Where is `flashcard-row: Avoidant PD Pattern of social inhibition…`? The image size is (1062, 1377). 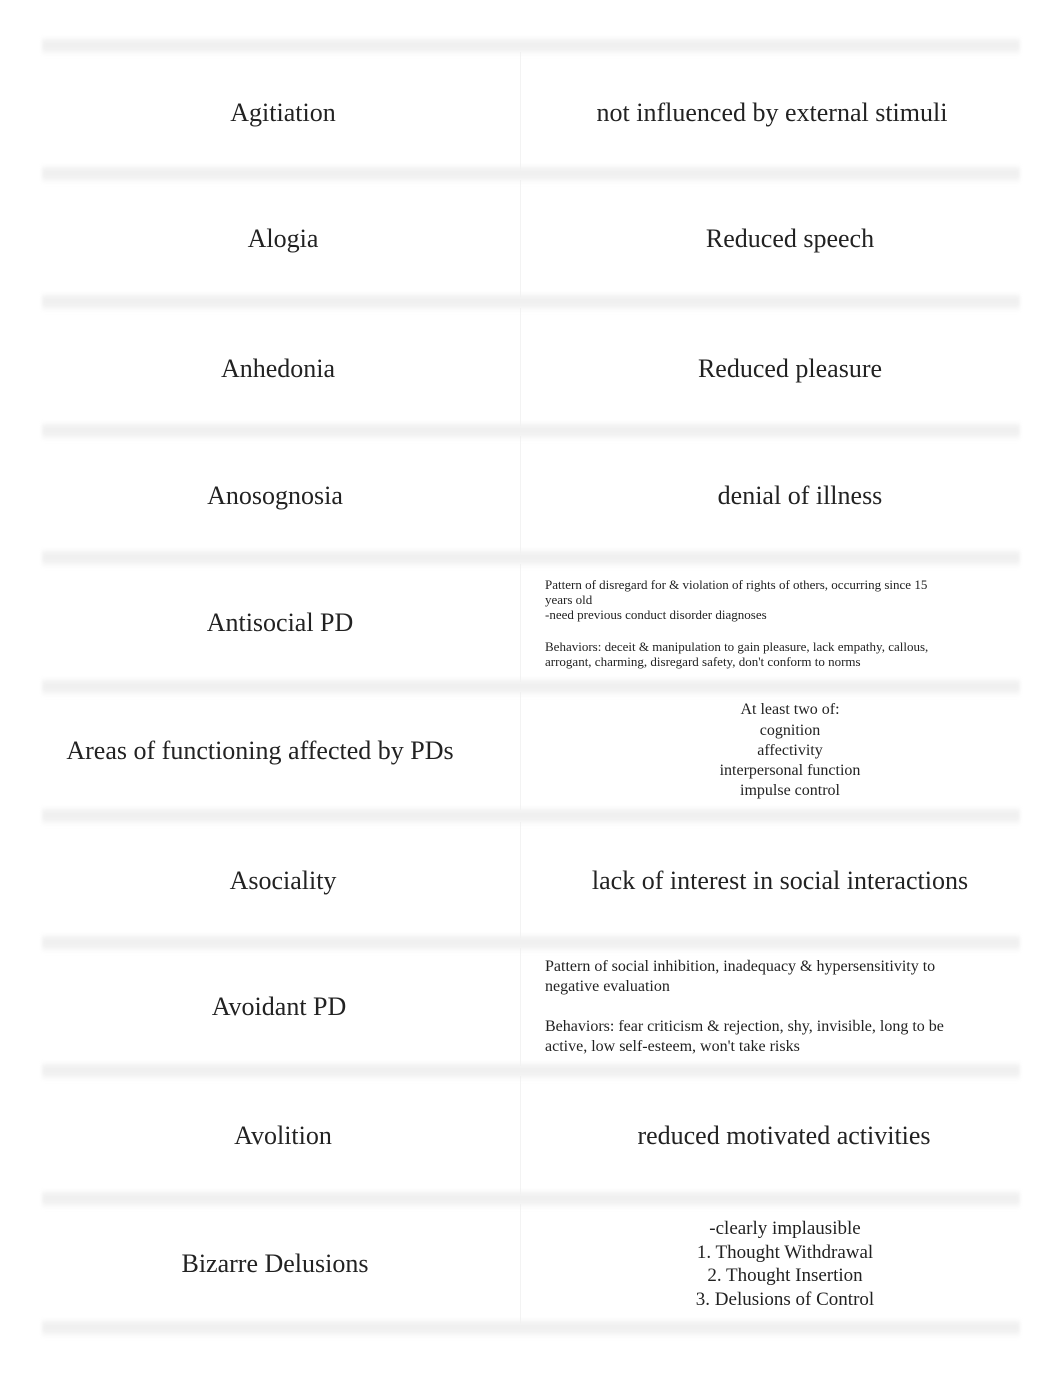
flashcard-row: Avoidant PD Pattern of social inhibition… is located at coordinates (531, 1007).